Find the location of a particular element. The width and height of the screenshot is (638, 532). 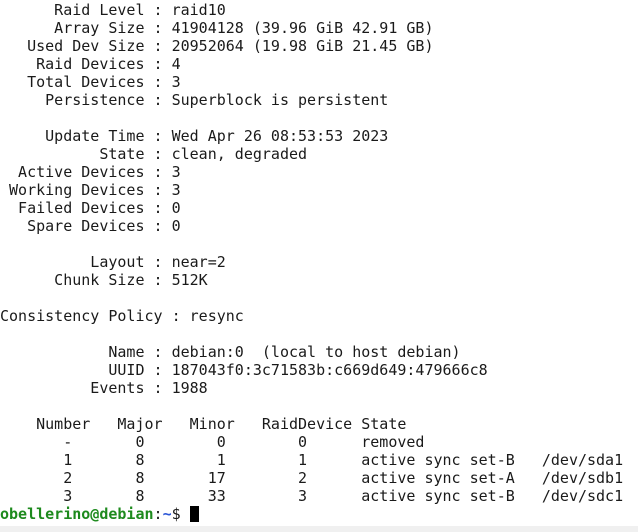

terminal-output-line: Spare Devices : 0 is located at coordinates (90, 226).